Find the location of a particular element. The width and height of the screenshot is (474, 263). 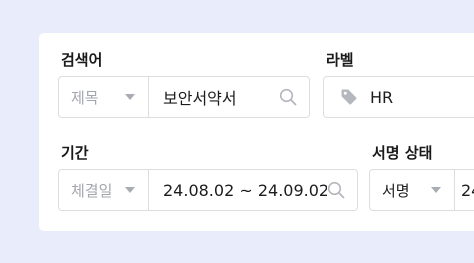

period-type-select: 체결일 is located at coordinates (104, 190).